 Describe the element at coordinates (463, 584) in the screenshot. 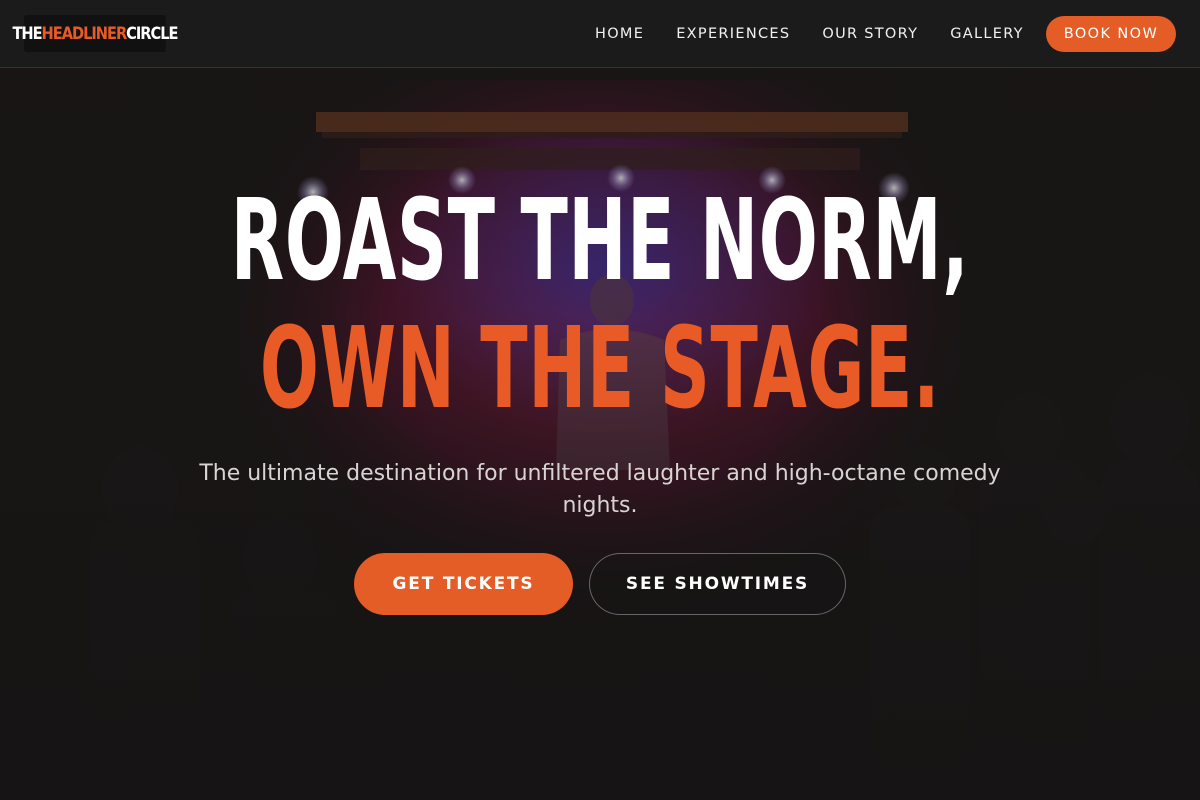

I see `get-tickets-button: GET TICKETS` at that location.